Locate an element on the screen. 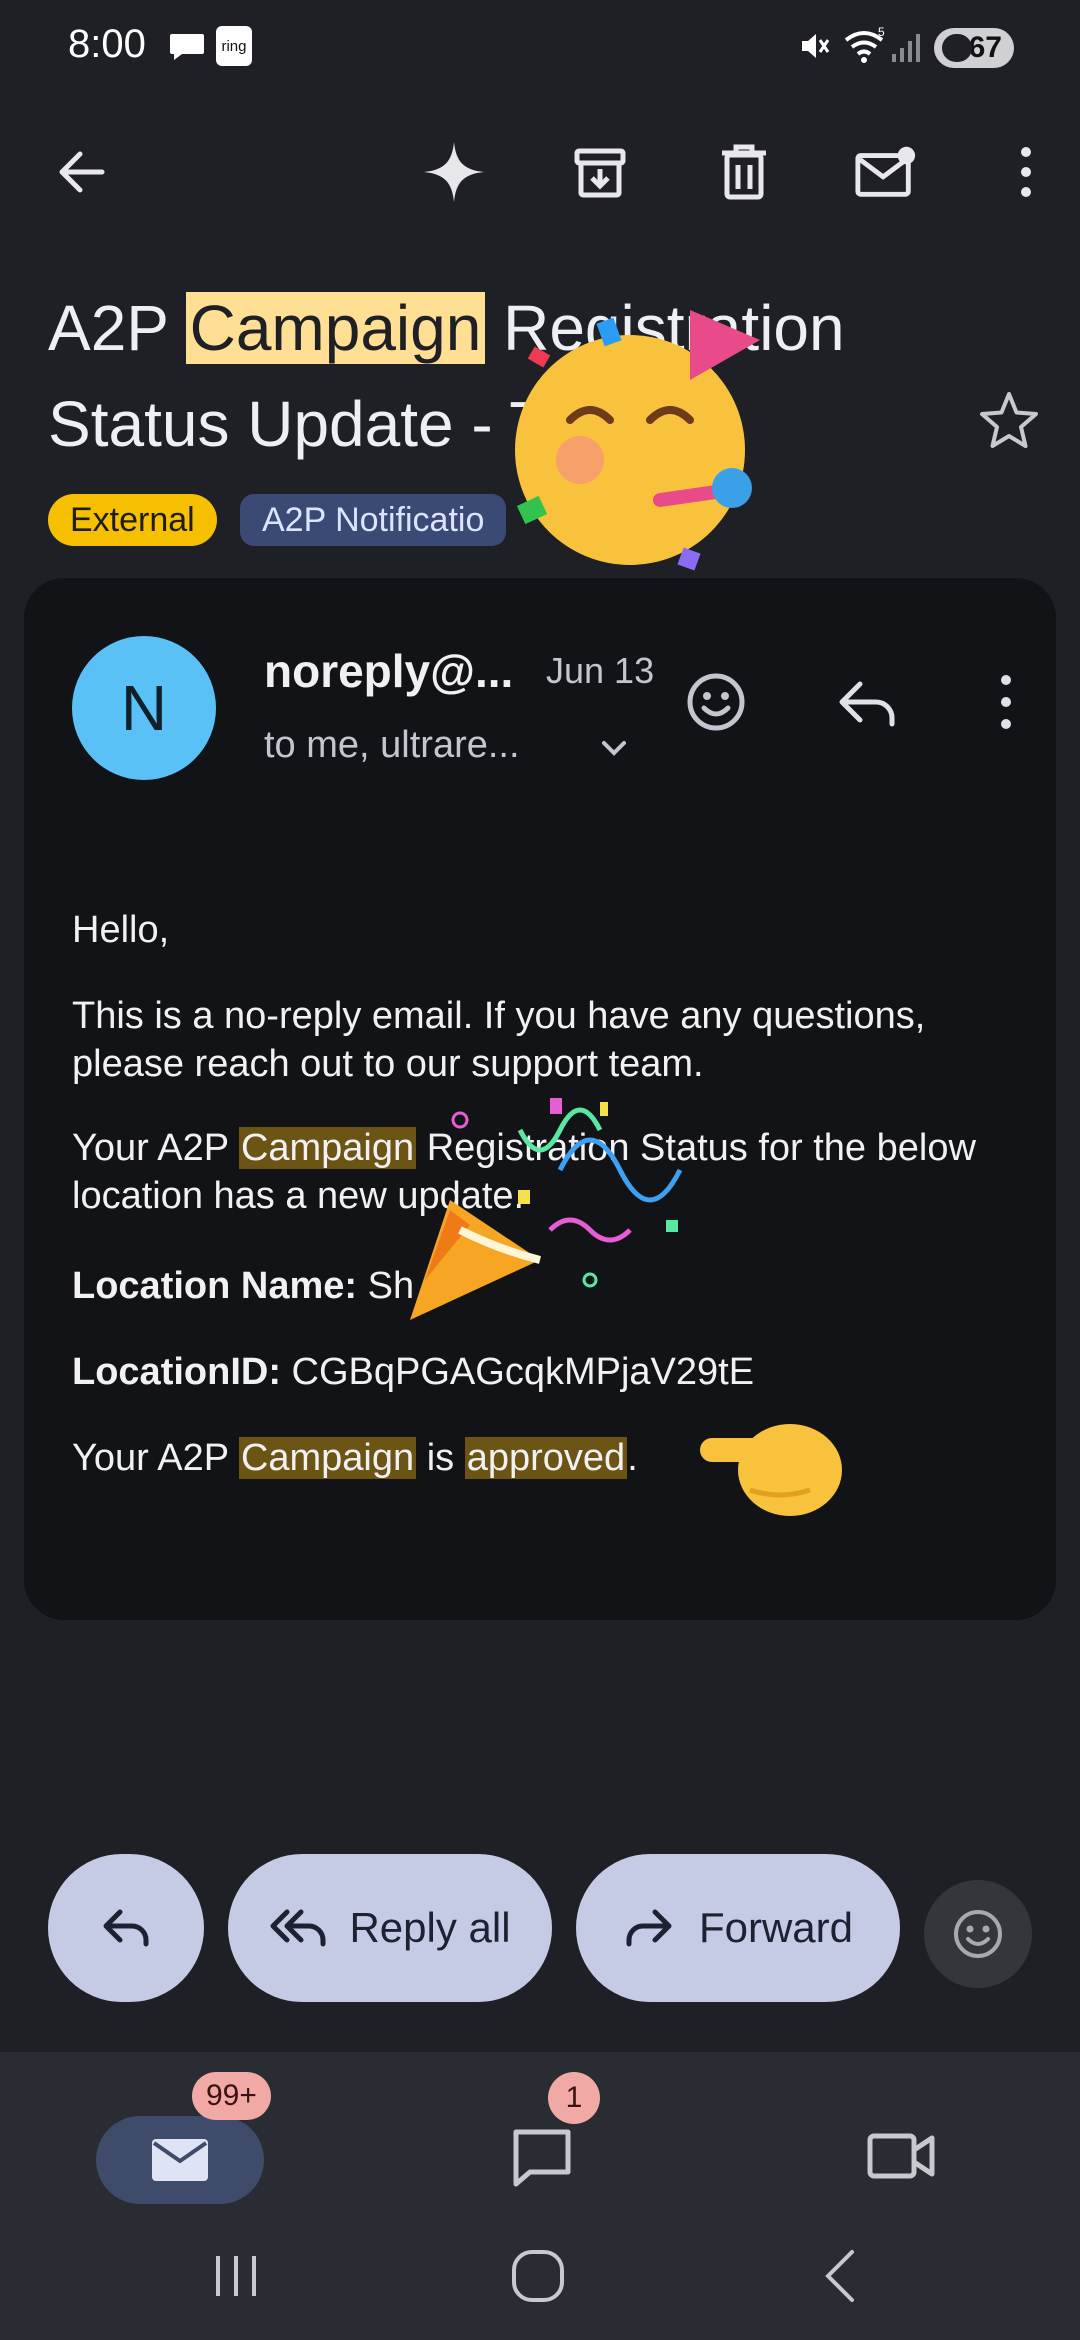  mail-icon is located at coordinates (180, 2160).